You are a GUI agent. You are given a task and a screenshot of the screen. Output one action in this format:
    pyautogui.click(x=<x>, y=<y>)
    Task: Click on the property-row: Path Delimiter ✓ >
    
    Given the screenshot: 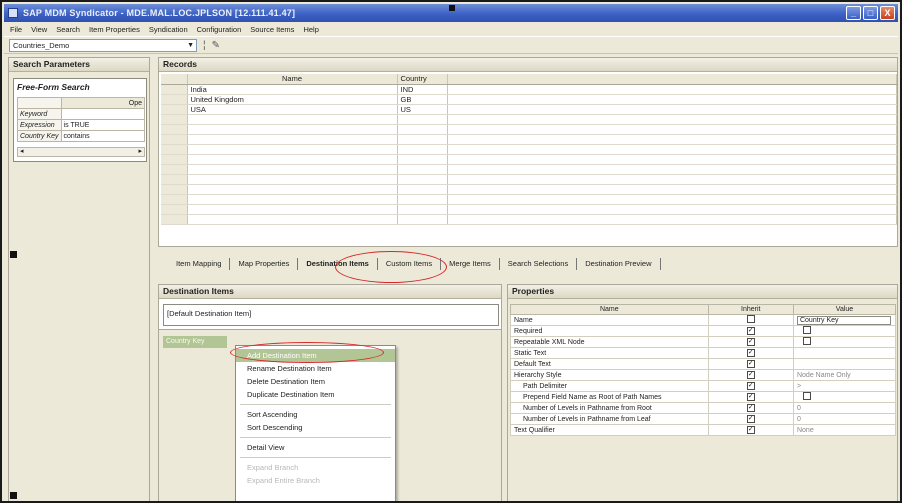 What is the action you would take?
    pyautogui.click(x=703, y=386)
    